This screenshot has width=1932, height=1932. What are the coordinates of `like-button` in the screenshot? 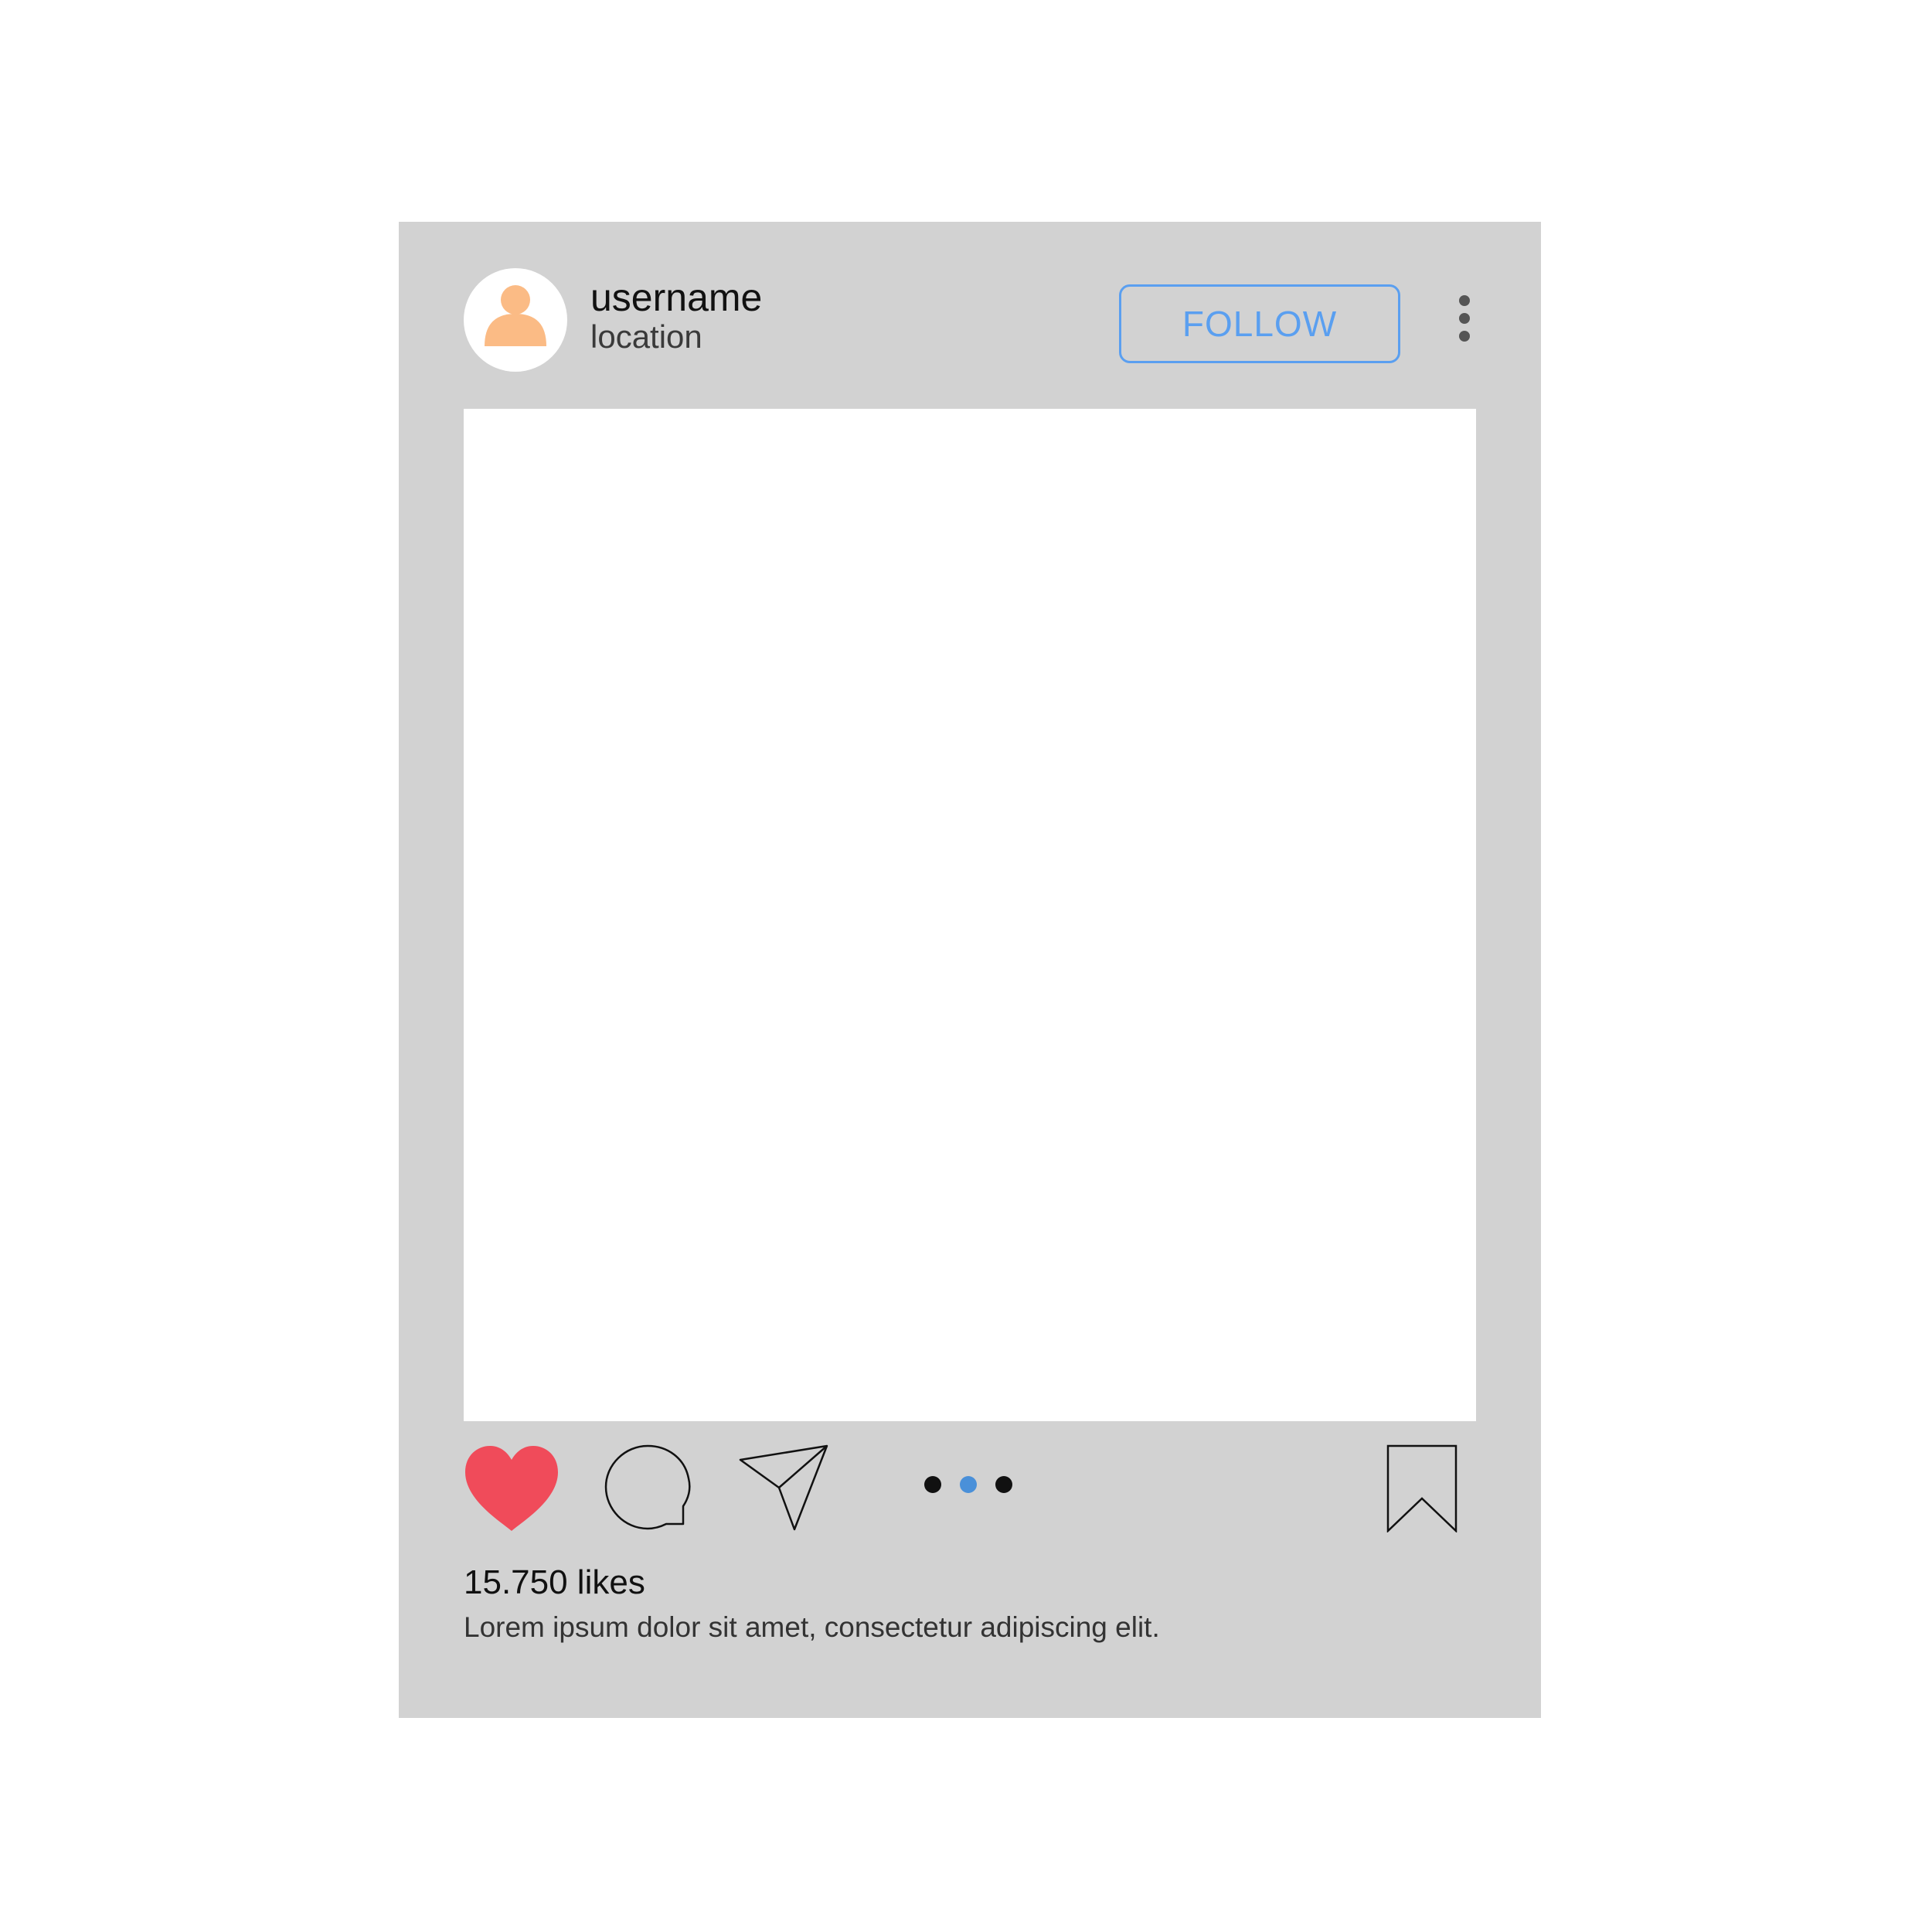 It's located at (512, 1488).